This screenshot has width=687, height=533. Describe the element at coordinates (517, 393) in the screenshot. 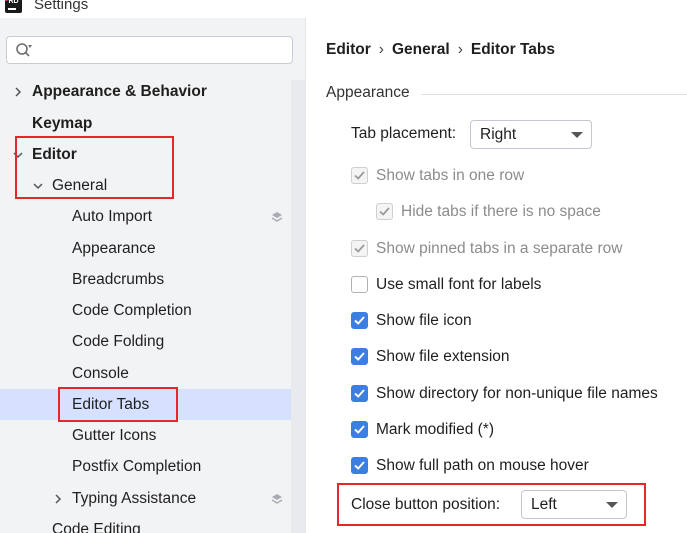

I see `checkbox-label: Show directory for non-unique file names` at that location.